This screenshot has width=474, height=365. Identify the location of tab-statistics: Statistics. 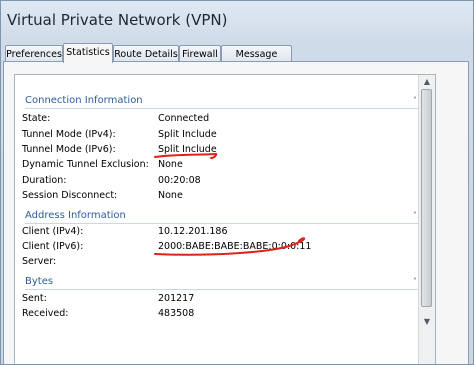
(88, 53).